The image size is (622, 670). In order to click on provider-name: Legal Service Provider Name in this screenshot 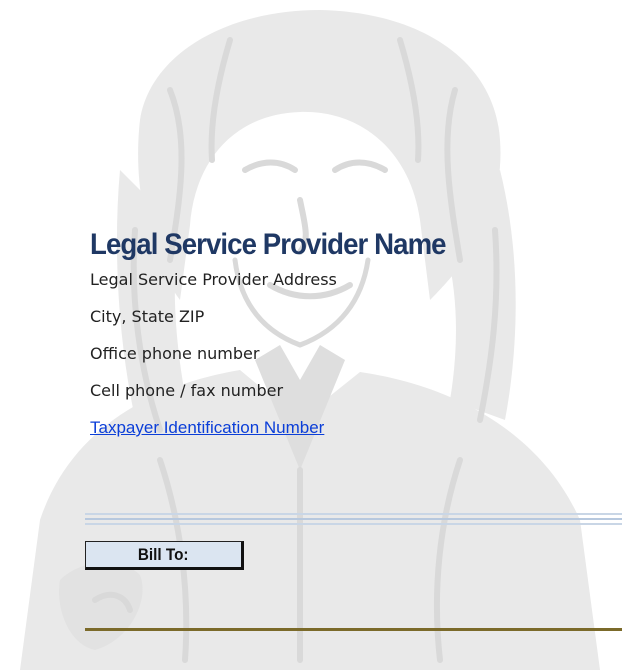, I will do `click(268, 244)`.